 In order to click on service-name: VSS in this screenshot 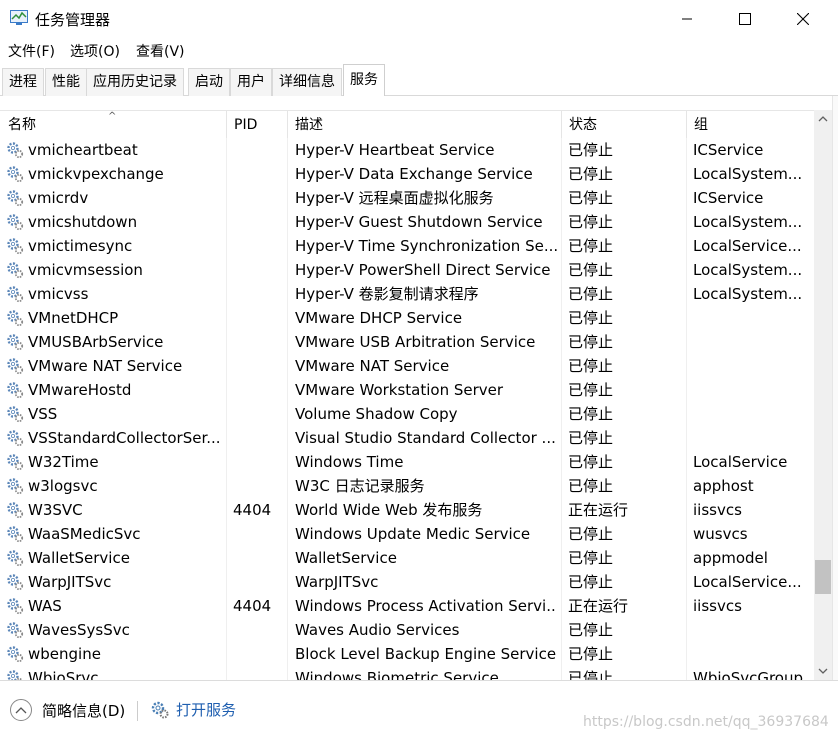, I will do `click(43, 414)`.